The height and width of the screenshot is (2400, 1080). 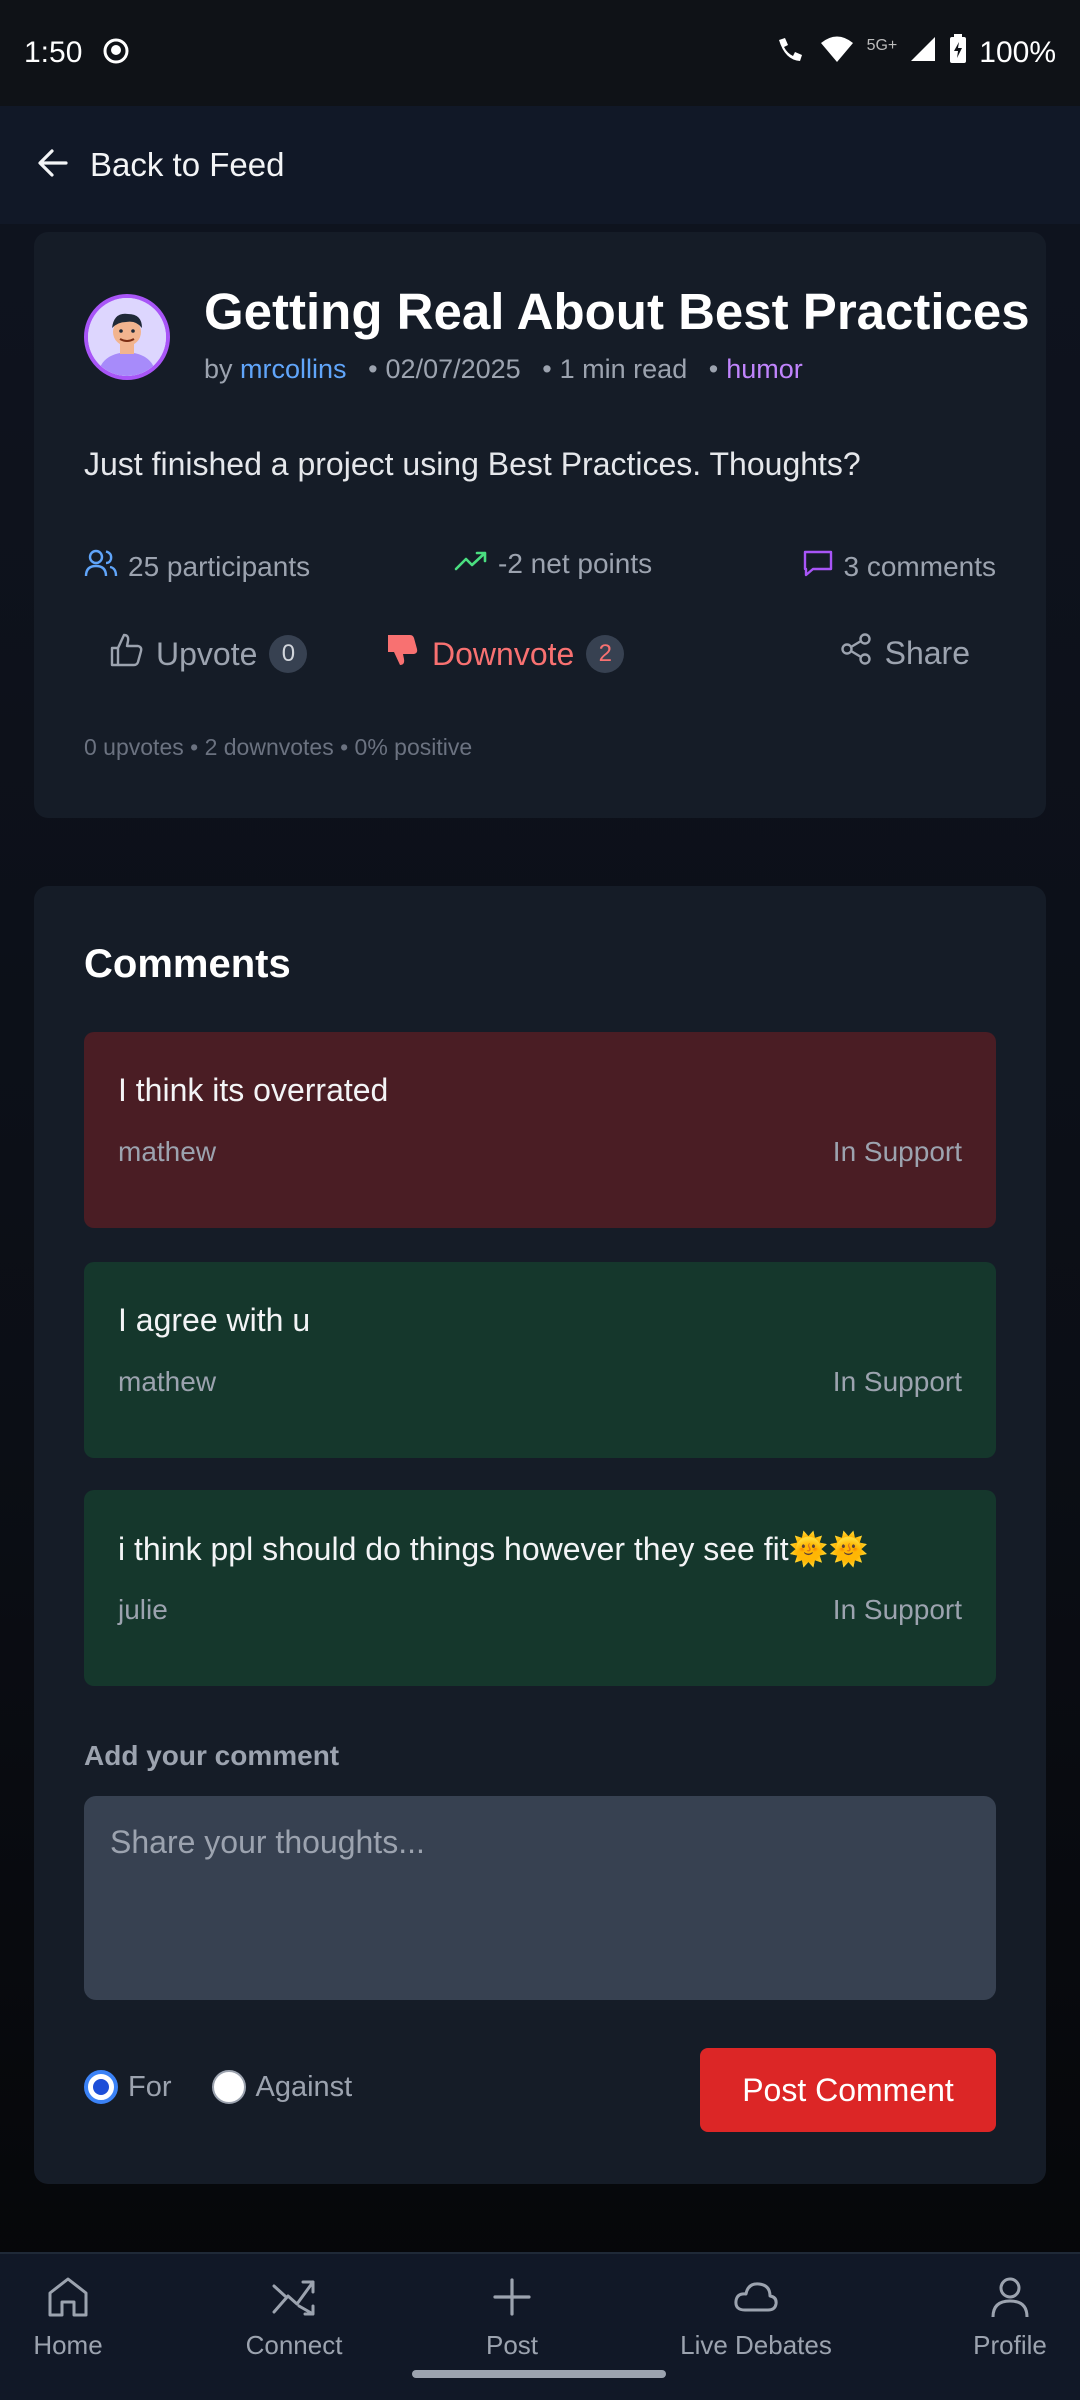 What do you see at coordinates (617, 311) in the screenshot?
I see `post-title: Getting Real About Best Practices` at bounding box center [617, 311].